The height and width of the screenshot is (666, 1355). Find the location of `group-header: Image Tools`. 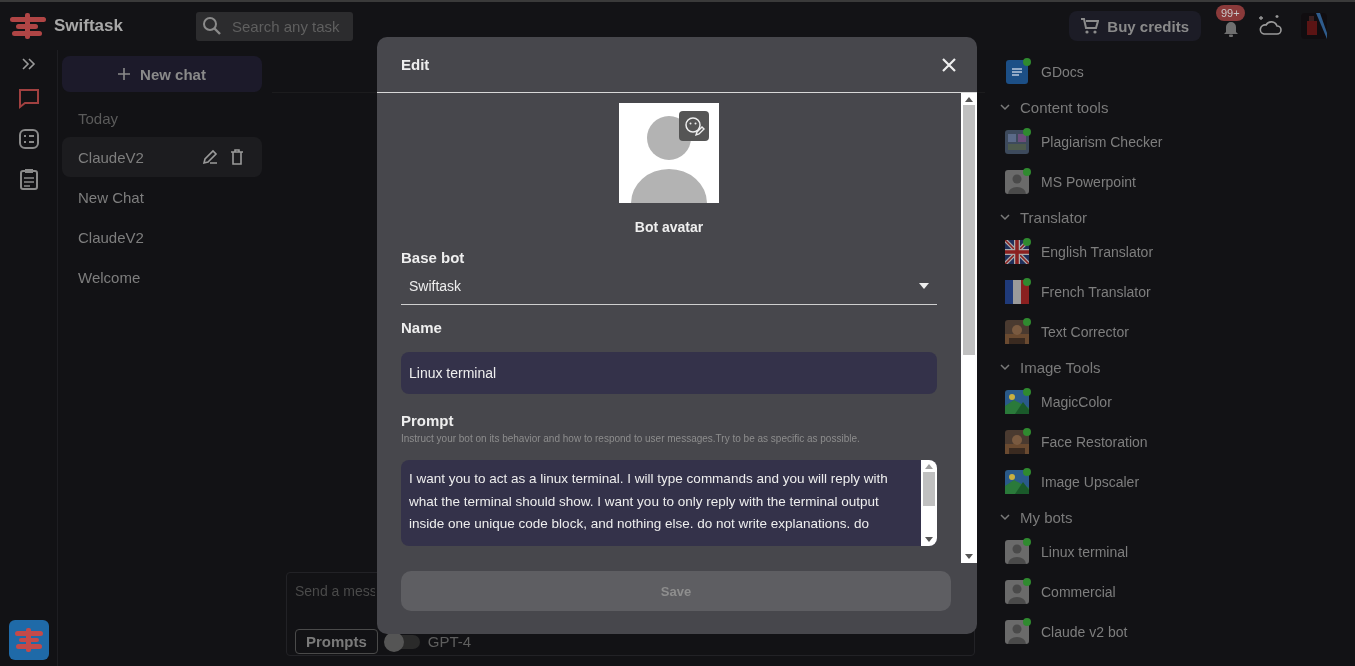

group-header: Image Tools is located at coordinates (1176, 367).